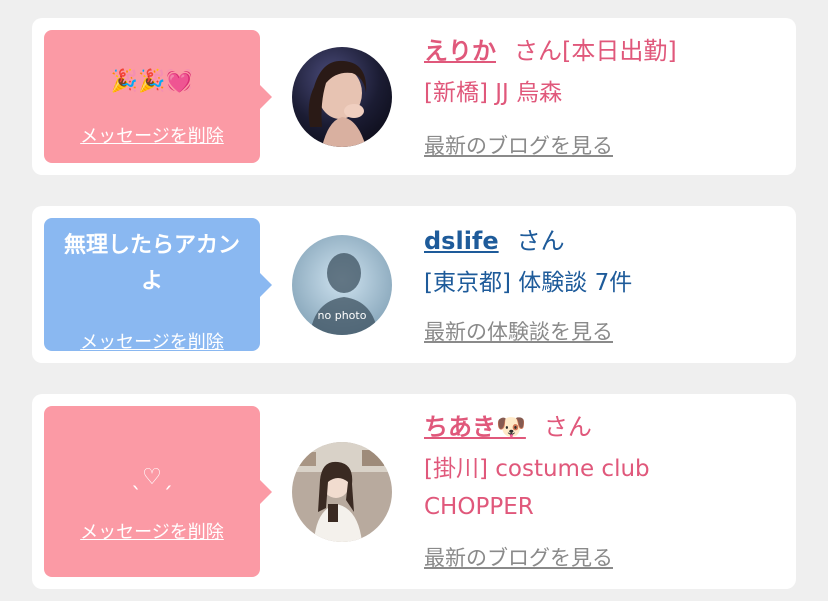  I want to click on message-text: 無理したらアカン よ, so click(151, 263).